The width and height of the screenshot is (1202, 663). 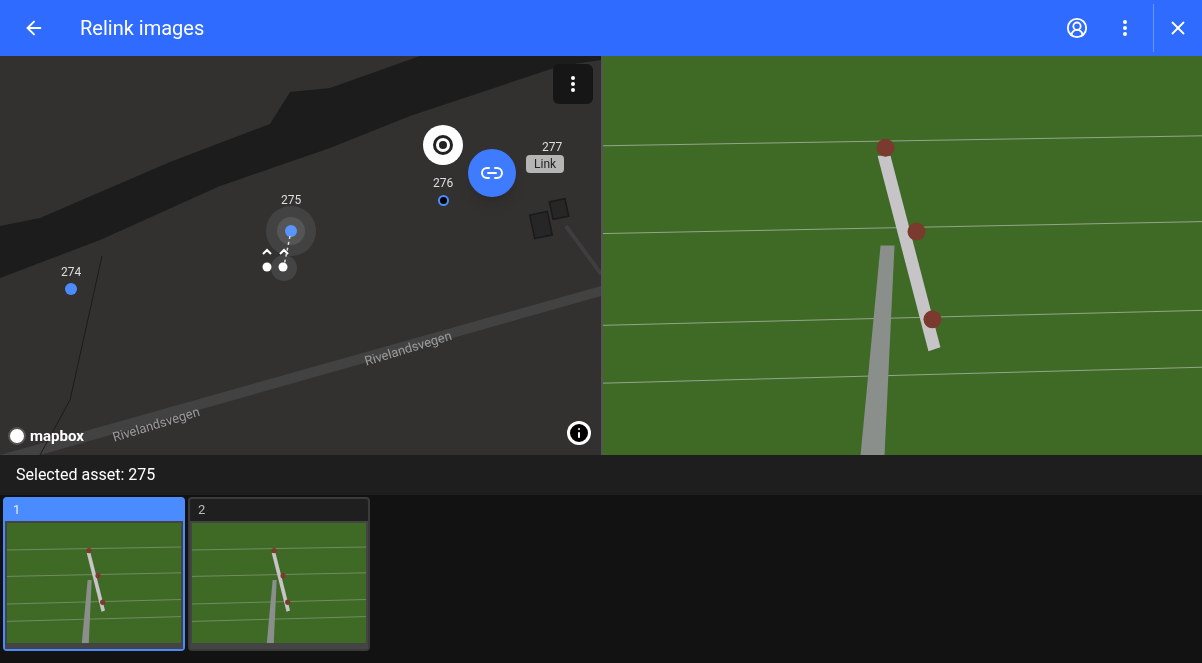 I want to click on selected-asset-marker, so click(x=291, y=231).